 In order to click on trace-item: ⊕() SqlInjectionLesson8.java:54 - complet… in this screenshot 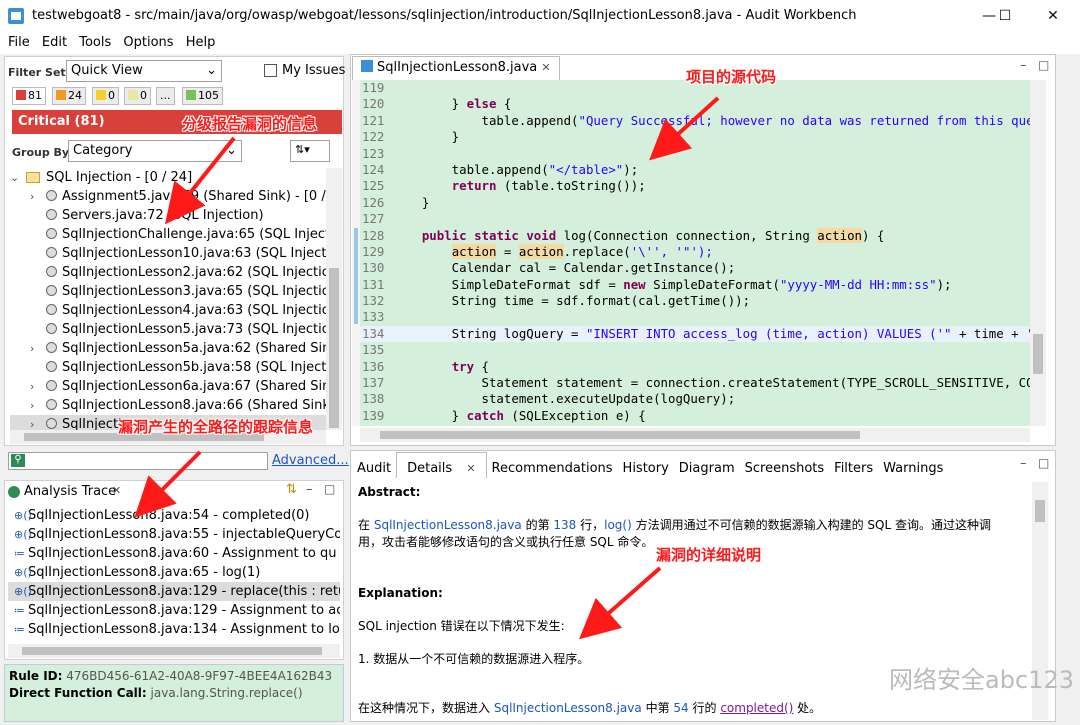, I will do `click(174, 515)`.